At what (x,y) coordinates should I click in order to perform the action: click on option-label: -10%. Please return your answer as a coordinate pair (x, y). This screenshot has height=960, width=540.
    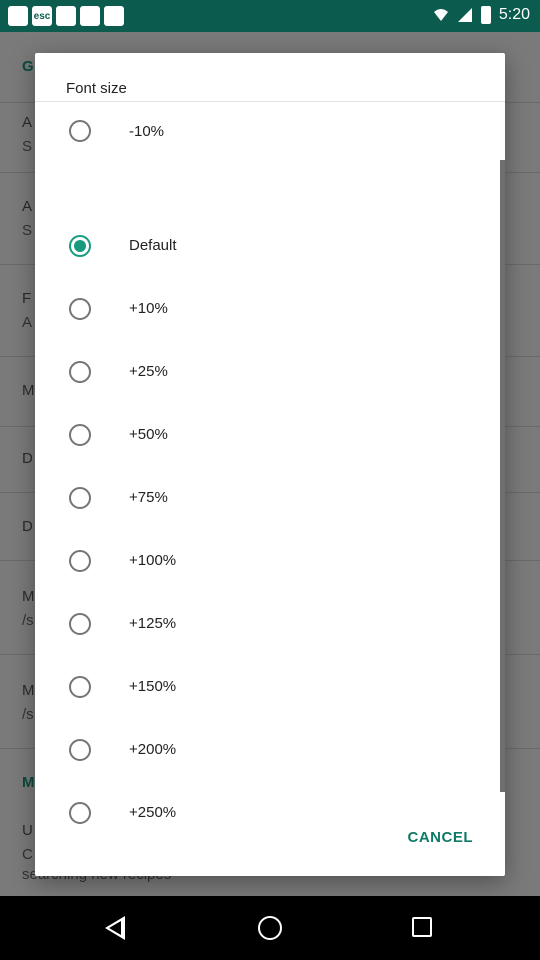
    Looking at the image, I should click on (147, 131).